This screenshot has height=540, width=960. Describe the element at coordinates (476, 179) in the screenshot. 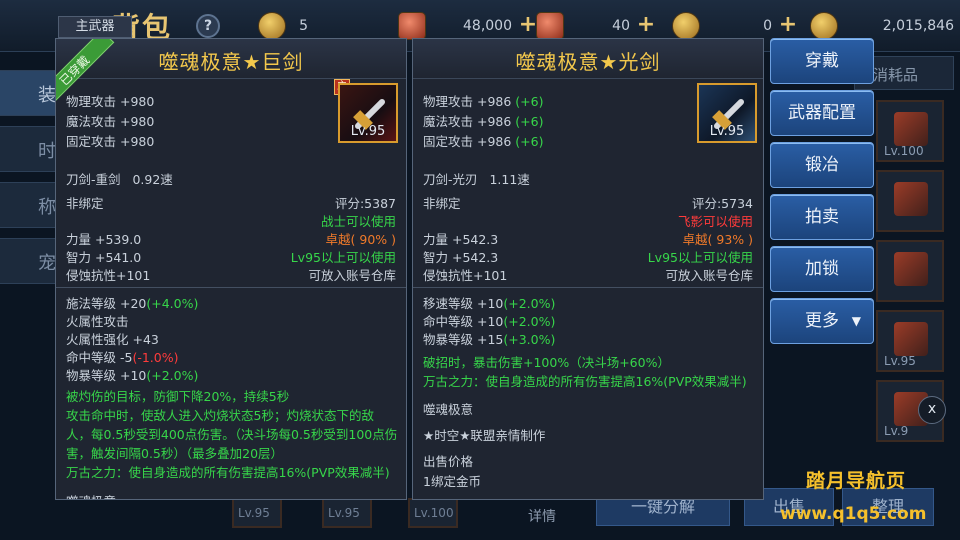

I see `weapon-type: 刀剑-光刃 1.11速` at that location.